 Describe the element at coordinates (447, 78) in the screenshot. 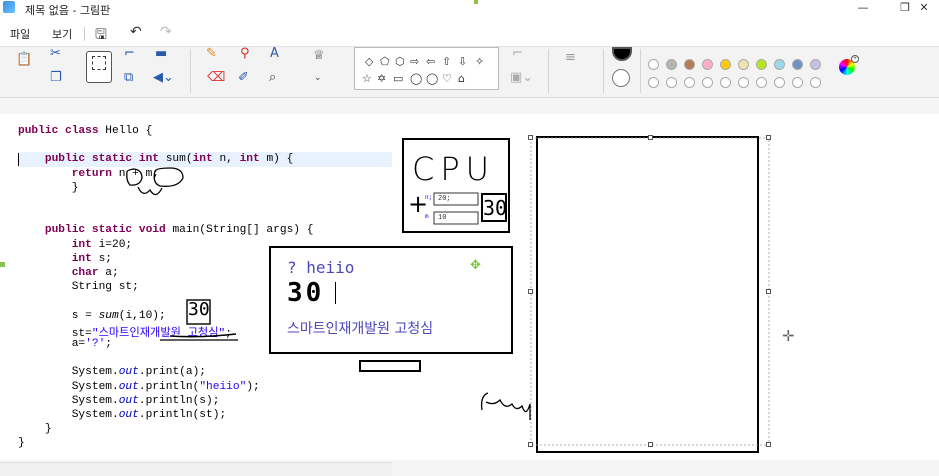

I see `shape-heart: ♡` at that location.